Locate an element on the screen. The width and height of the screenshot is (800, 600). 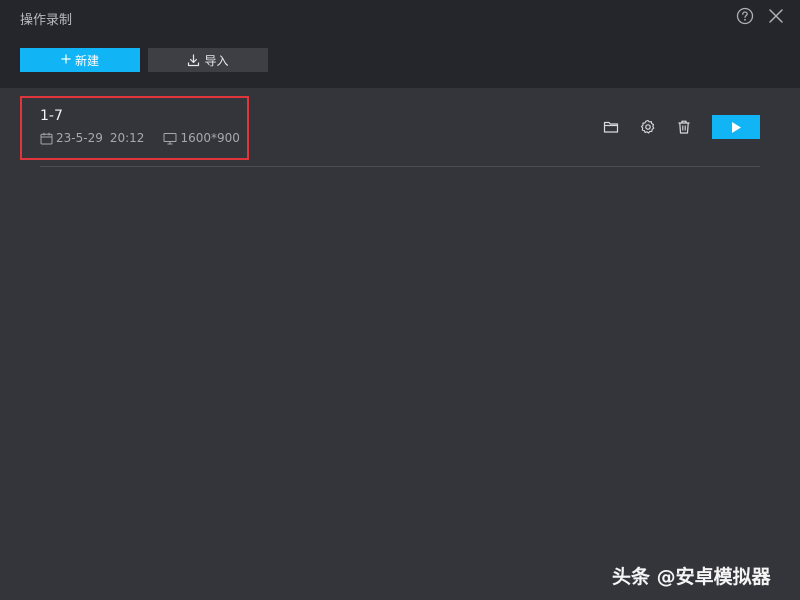
record-actions is located at coordinates (681, 127).